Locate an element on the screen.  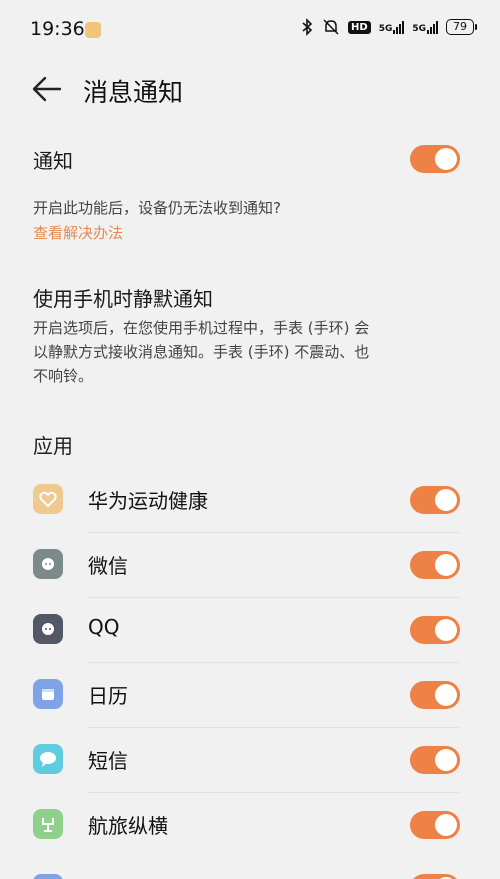
help-link: 查看解决办法 is located at coordinates (78, 232).